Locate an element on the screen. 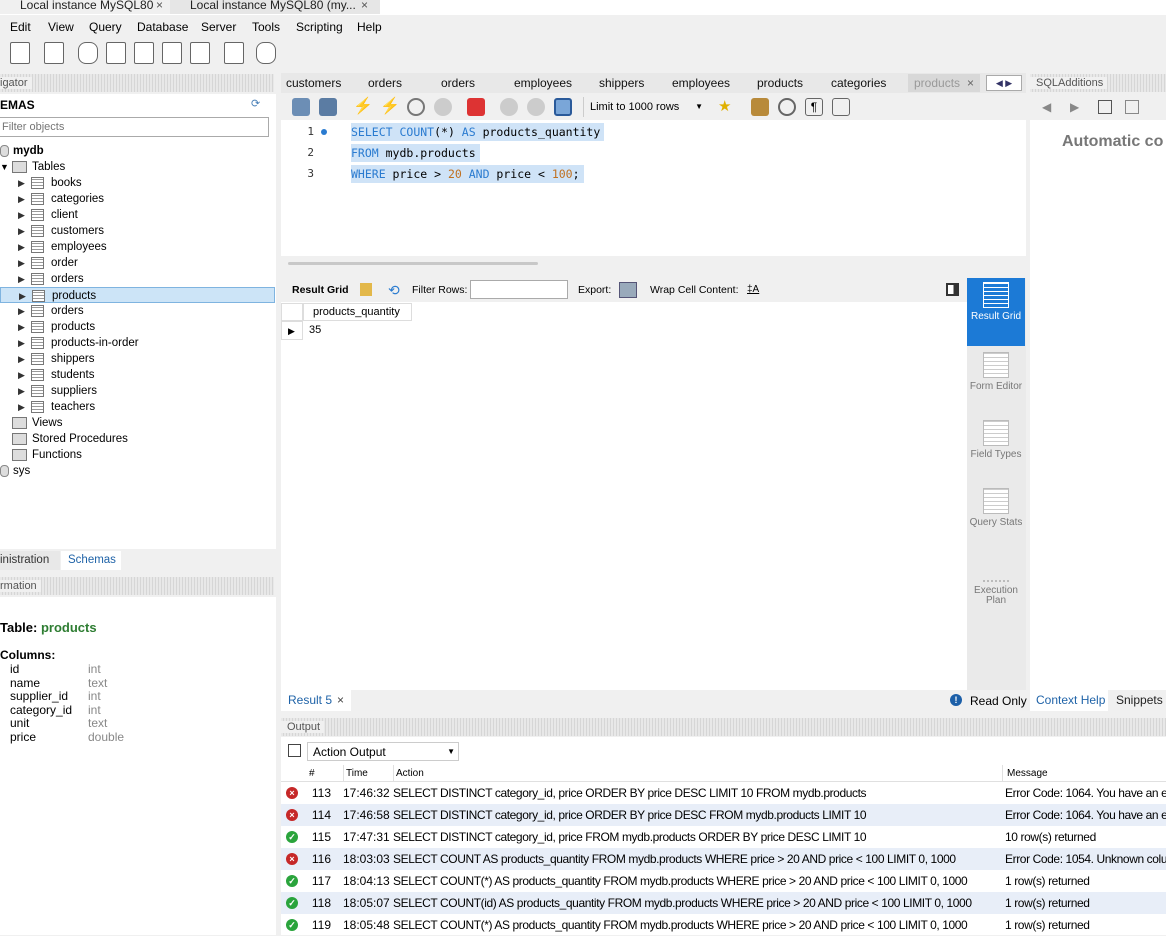 The height and width of the screenshot is (936, 1166). menu-edit: Edit is located at coordinates (20, 27).